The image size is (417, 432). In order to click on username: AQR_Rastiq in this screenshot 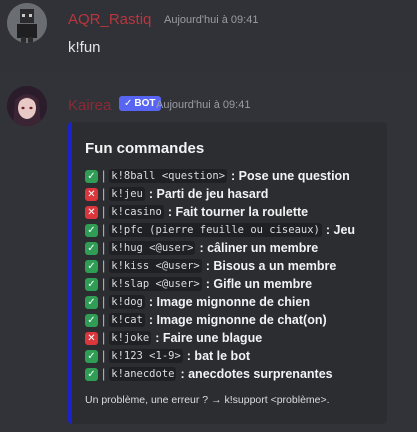, I will do `click(109, 19)`.